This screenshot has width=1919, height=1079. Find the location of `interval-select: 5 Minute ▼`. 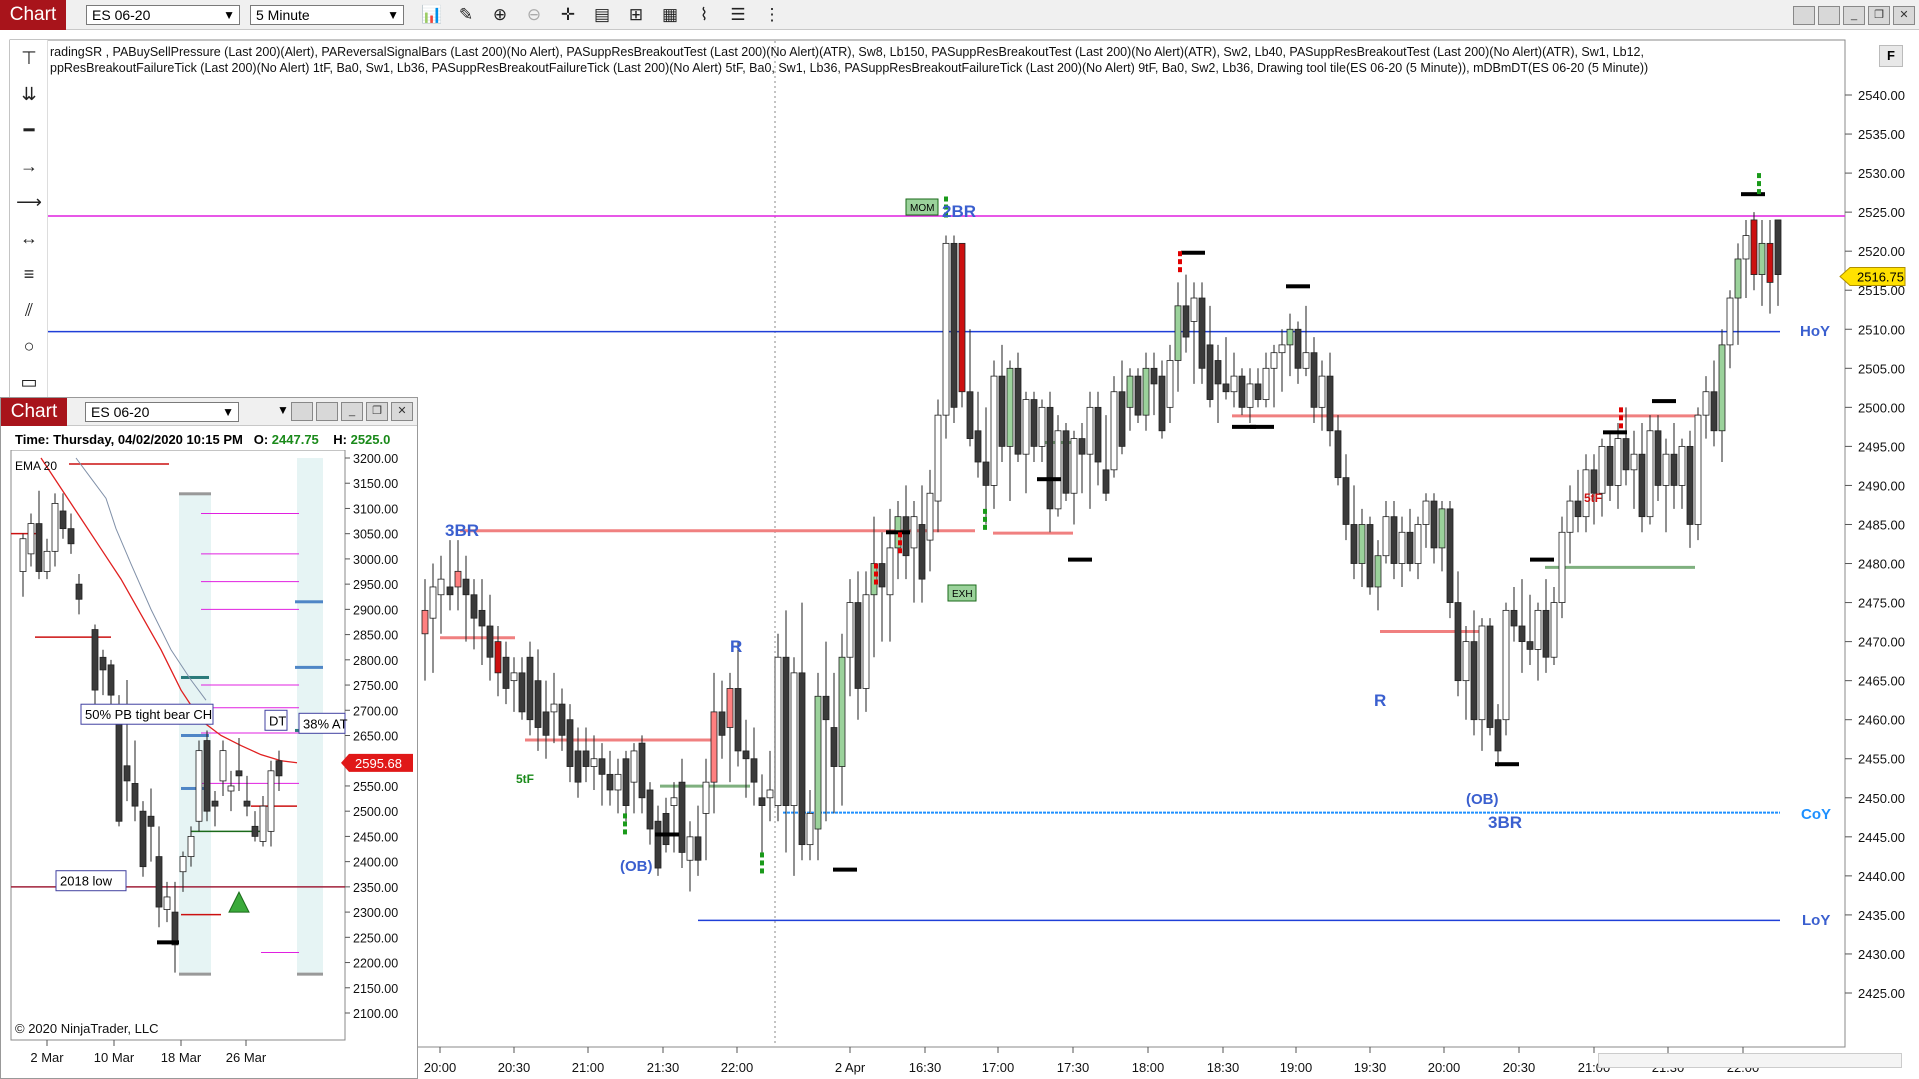

interval-select: 5 Minute ▼ is located at coordinates (327, 15).